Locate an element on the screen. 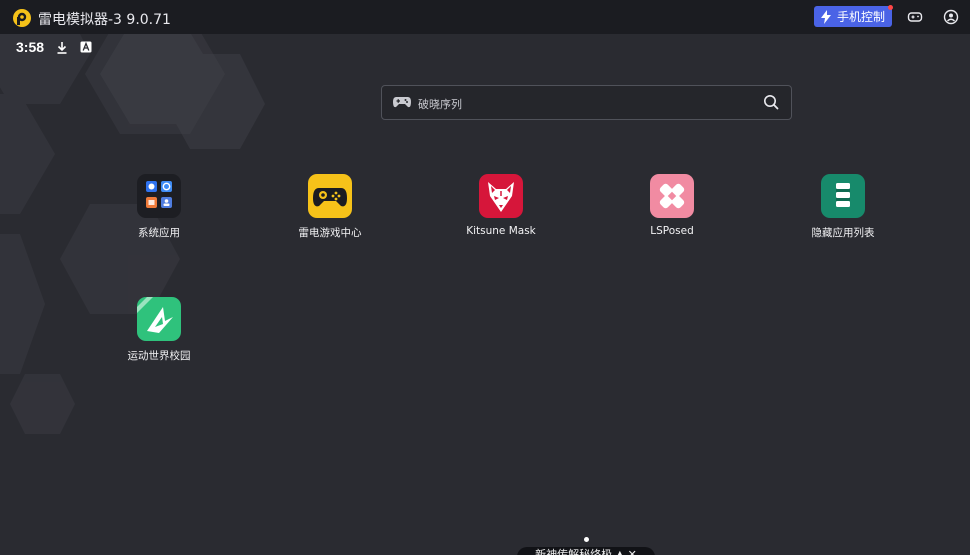 Image resolution: width=970 pixels, height=555 pixels. phone-control-label: 手机控制 is located at coordinates (861, 17).